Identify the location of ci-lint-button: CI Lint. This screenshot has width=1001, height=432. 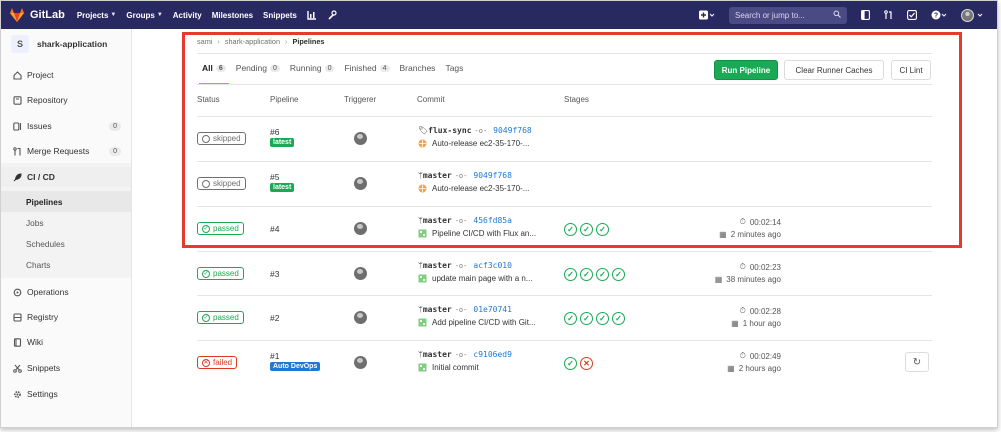
(911, 70).